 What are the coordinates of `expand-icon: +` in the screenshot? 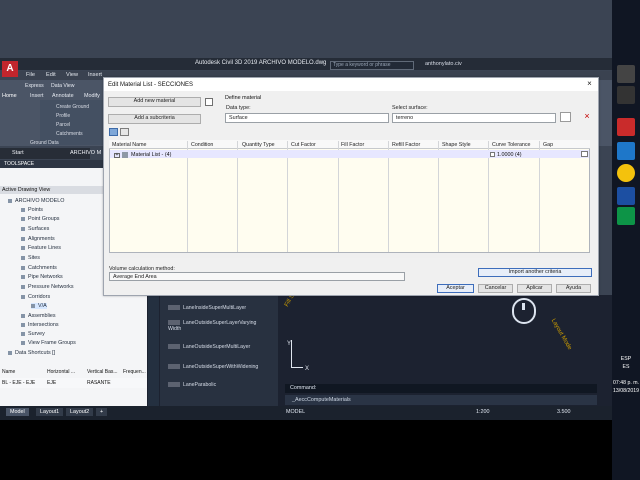 It's located at (117, 155).